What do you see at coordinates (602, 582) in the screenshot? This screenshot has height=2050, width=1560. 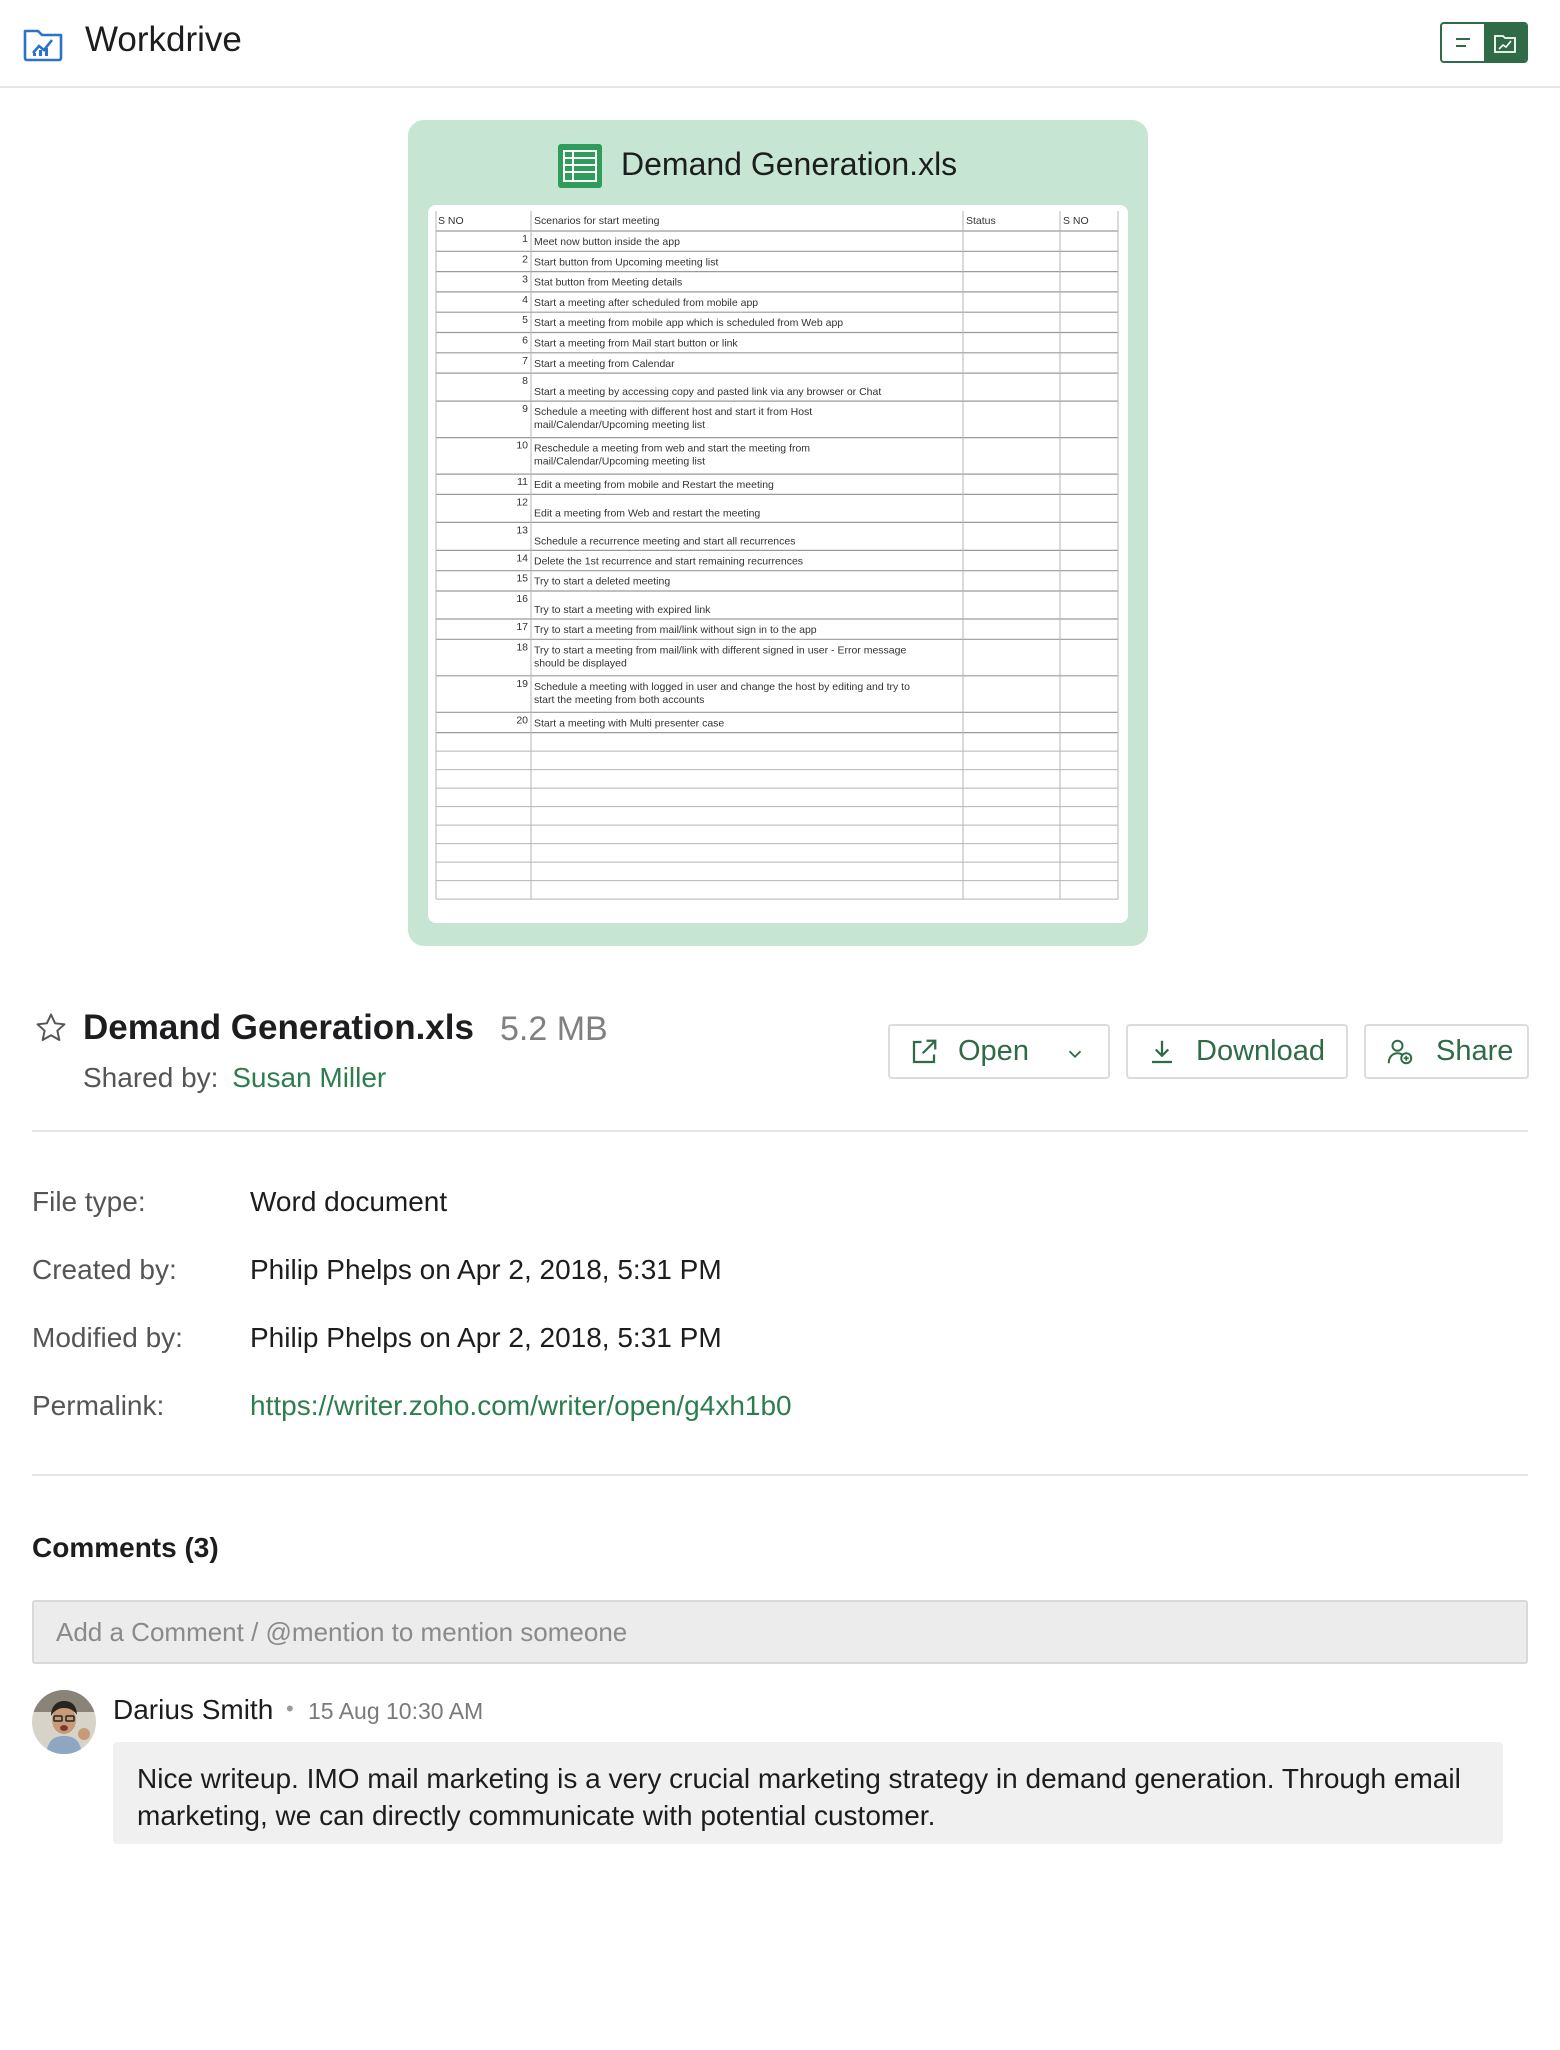 I see `sheet-row-text: Try to start a deleted meeting` at bounding box center [602, 582].